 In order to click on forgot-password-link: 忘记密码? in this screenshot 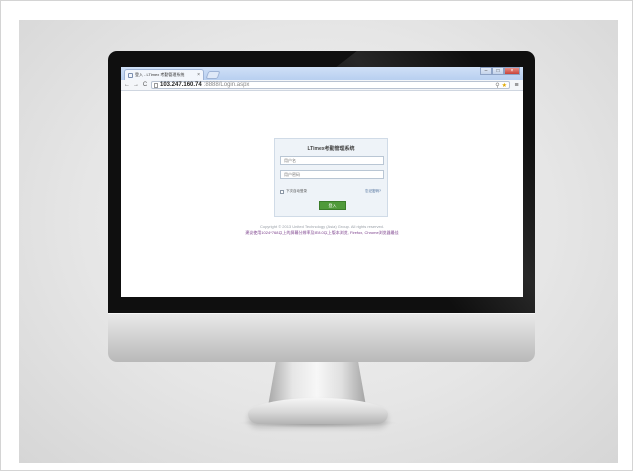, I will do `click(373, 191)`.